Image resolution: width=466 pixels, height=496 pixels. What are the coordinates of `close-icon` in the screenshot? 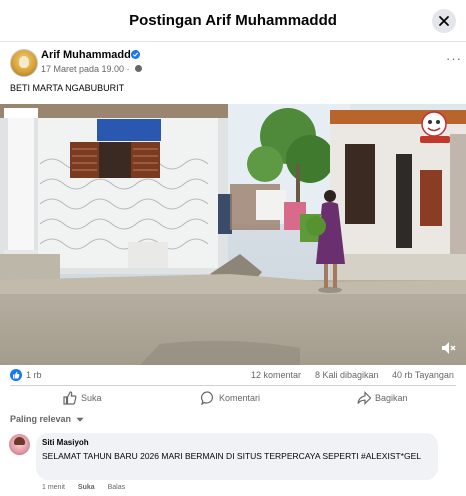 It's located at (444, 21).